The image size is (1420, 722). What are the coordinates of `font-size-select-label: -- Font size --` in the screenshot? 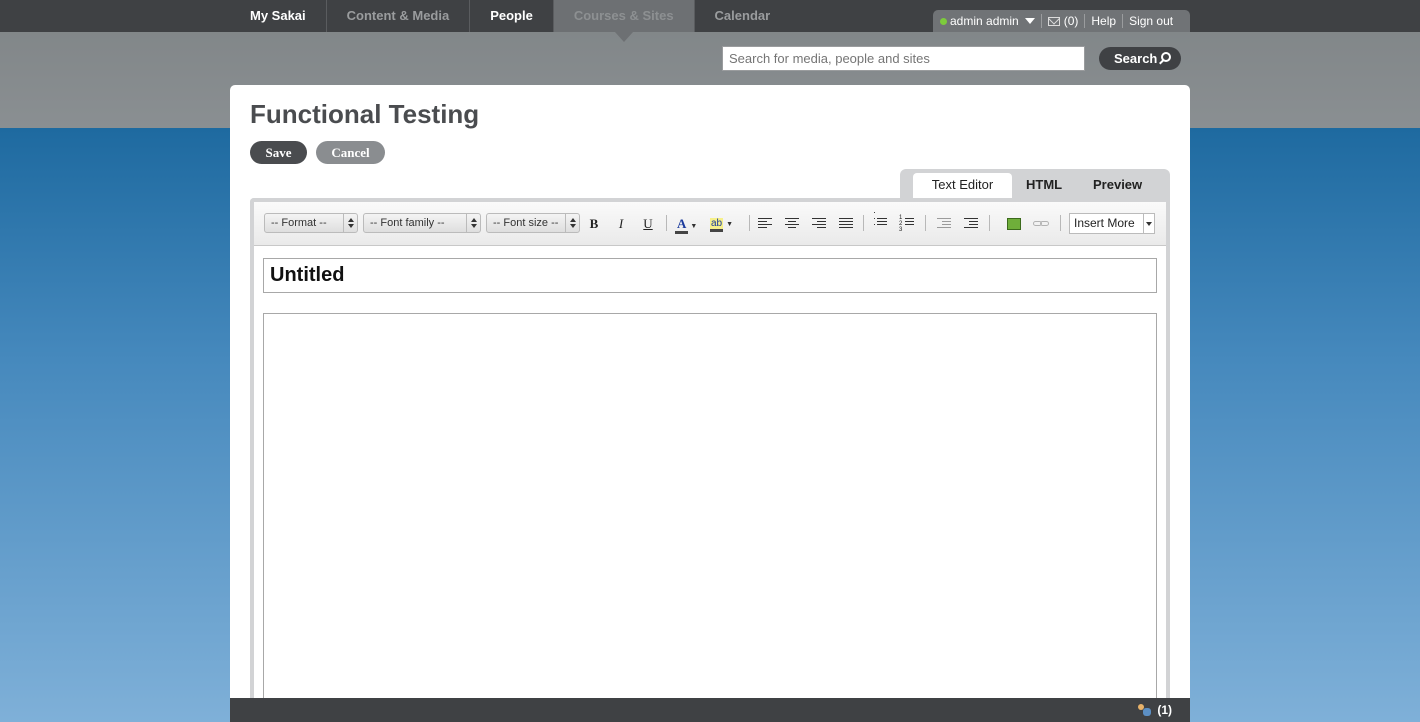 It's located at (526, 223).